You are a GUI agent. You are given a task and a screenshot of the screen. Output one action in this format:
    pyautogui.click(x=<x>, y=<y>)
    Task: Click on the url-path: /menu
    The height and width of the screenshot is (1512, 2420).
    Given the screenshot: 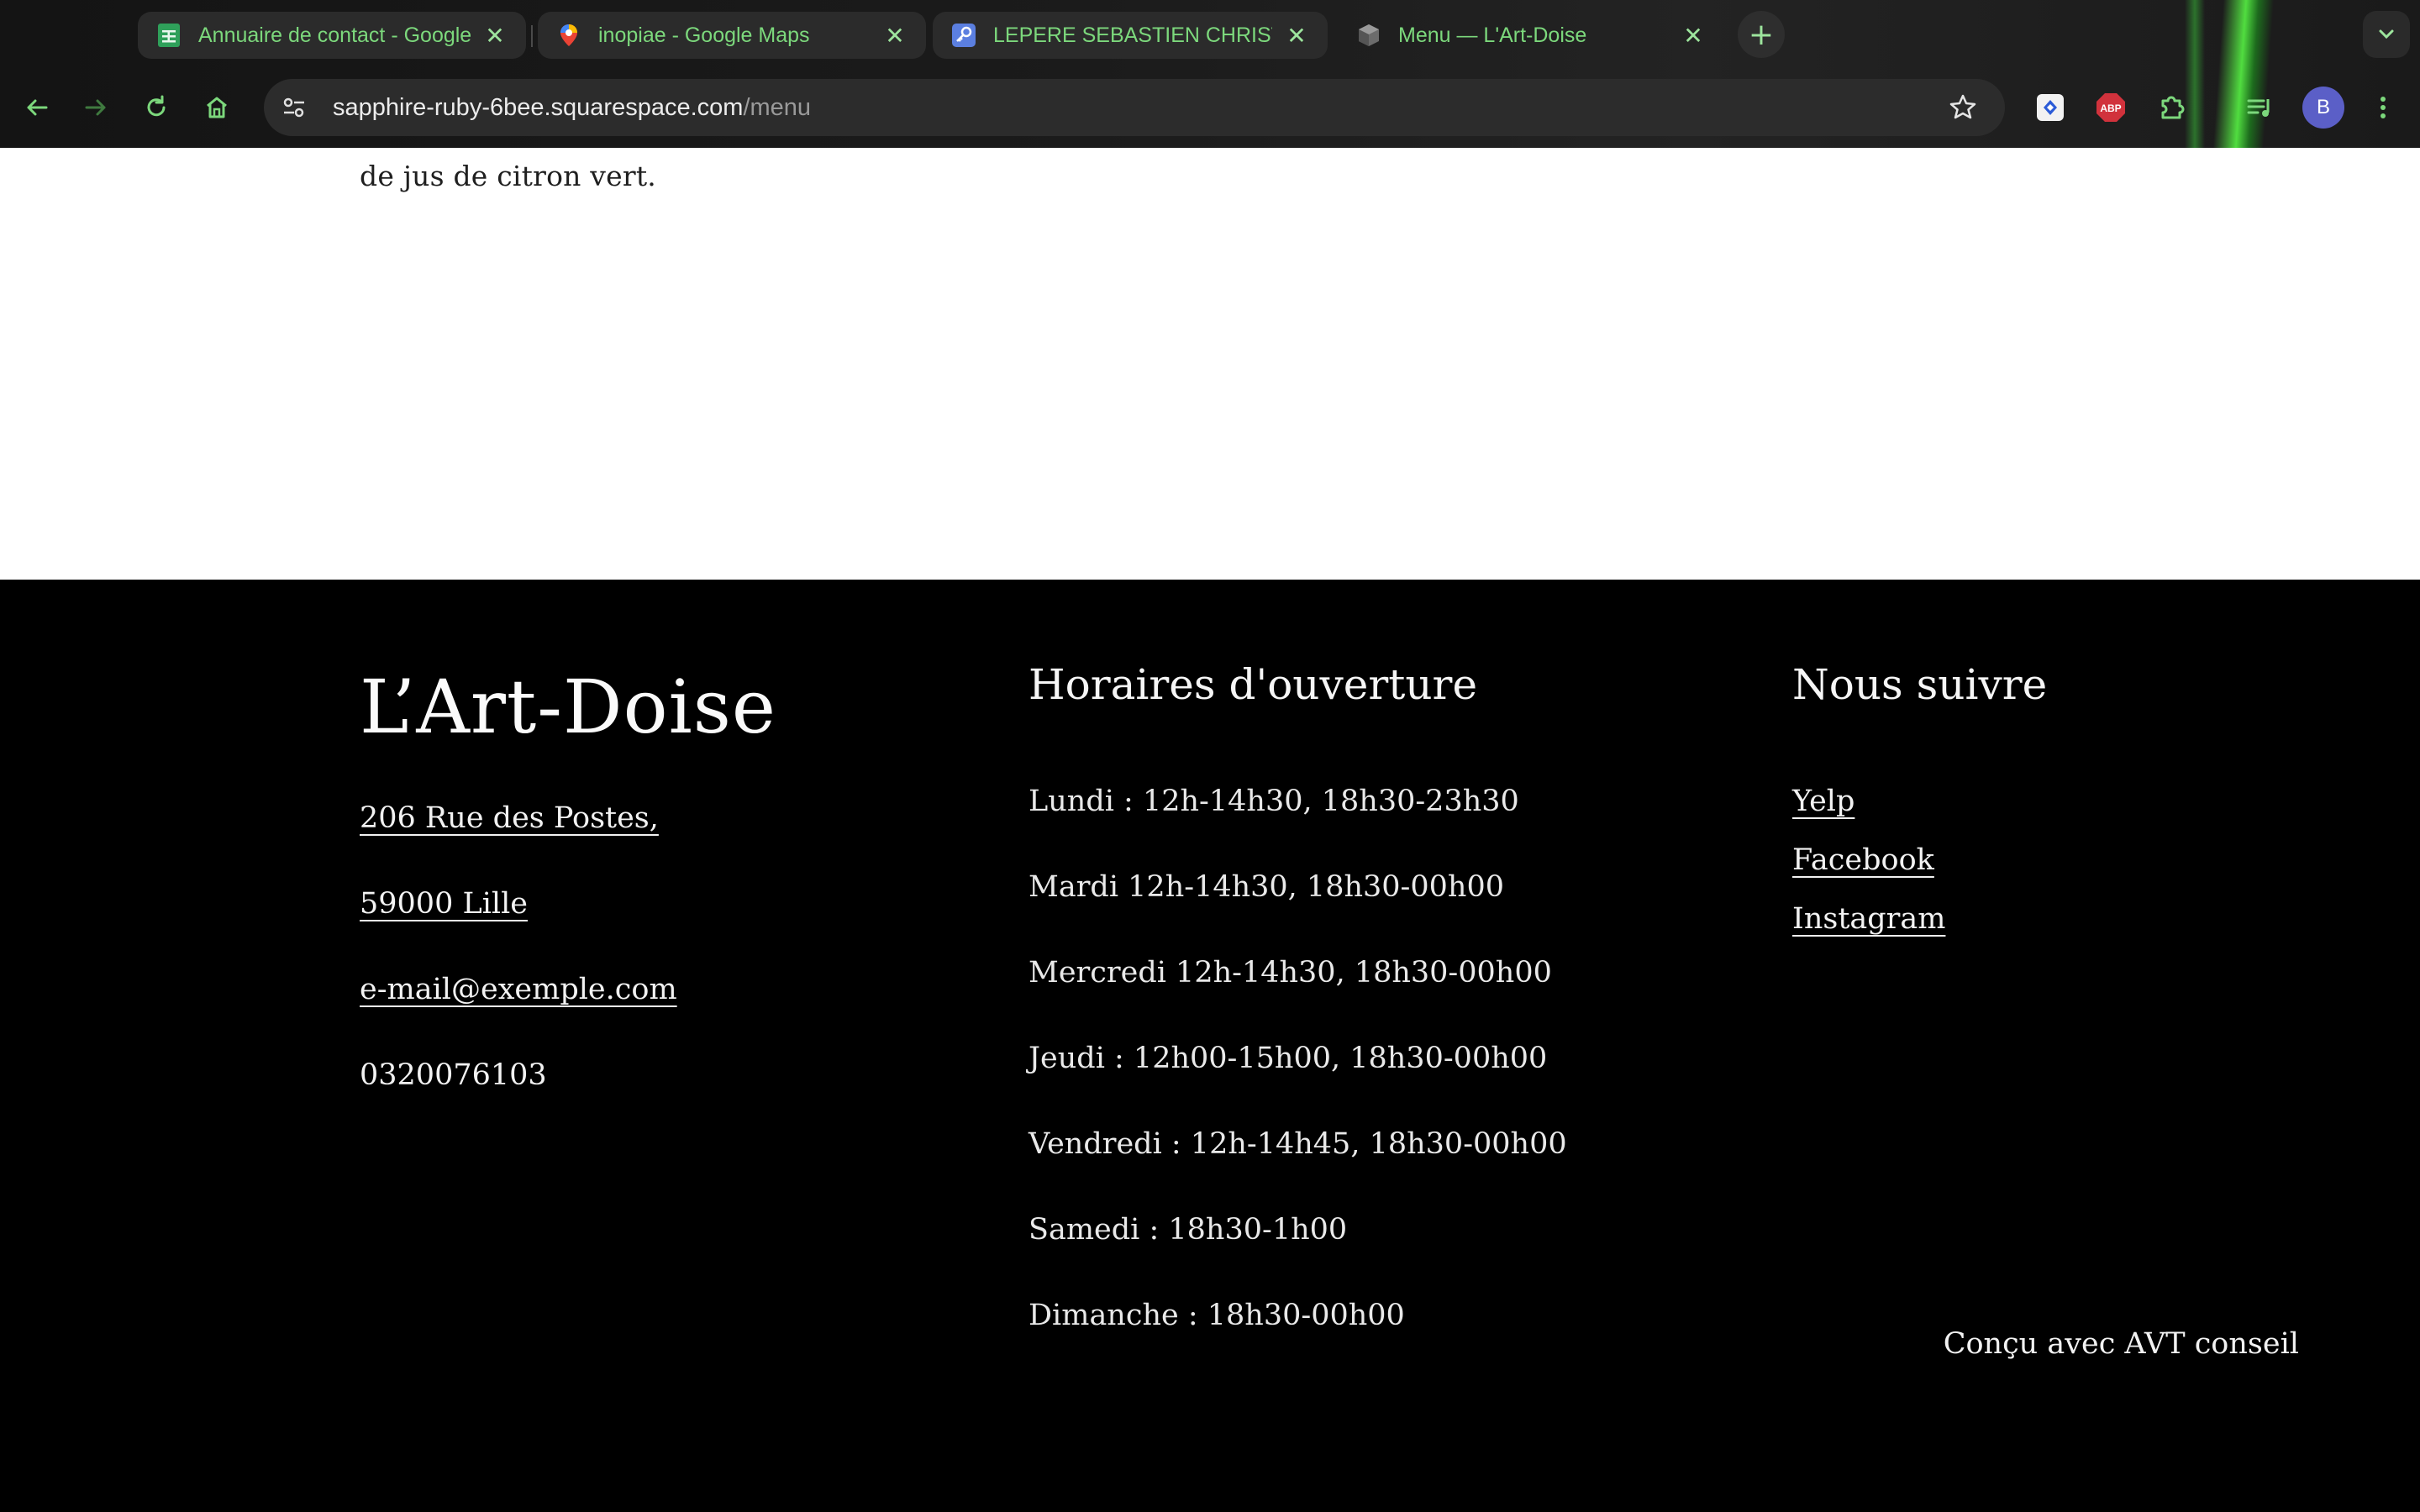 What is the action you would take?
    pyautogui.click(x=778, y=107)
    